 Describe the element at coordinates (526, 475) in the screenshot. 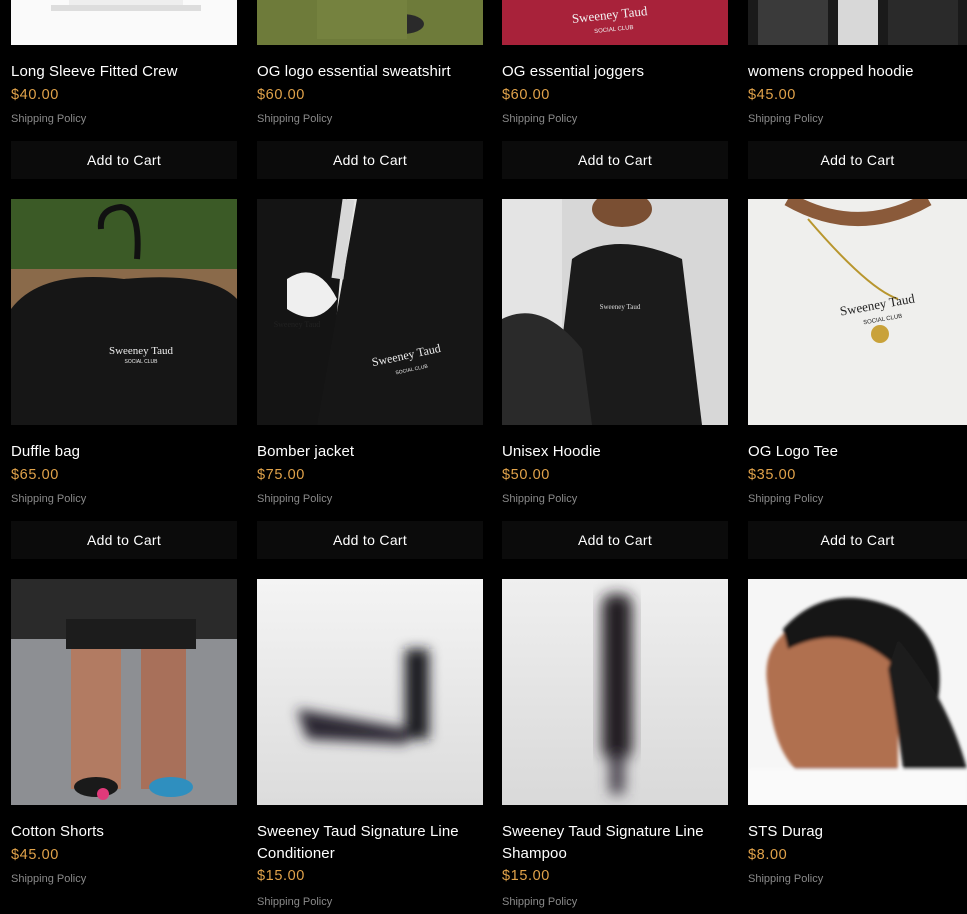

I see `product-price: $50.00` at that location.